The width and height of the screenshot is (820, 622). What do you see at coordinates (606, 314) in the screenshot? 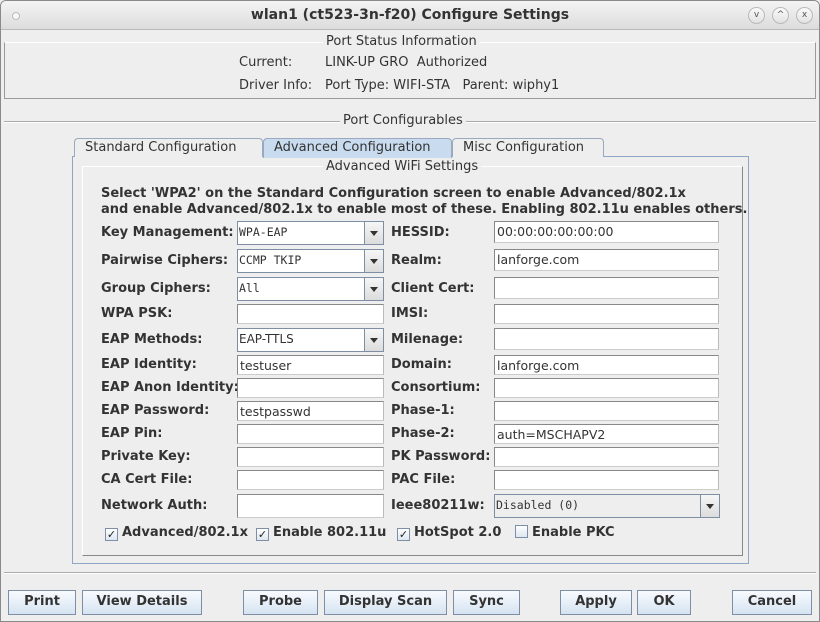
I see `imsi-input` at bounding box center [606, 314].